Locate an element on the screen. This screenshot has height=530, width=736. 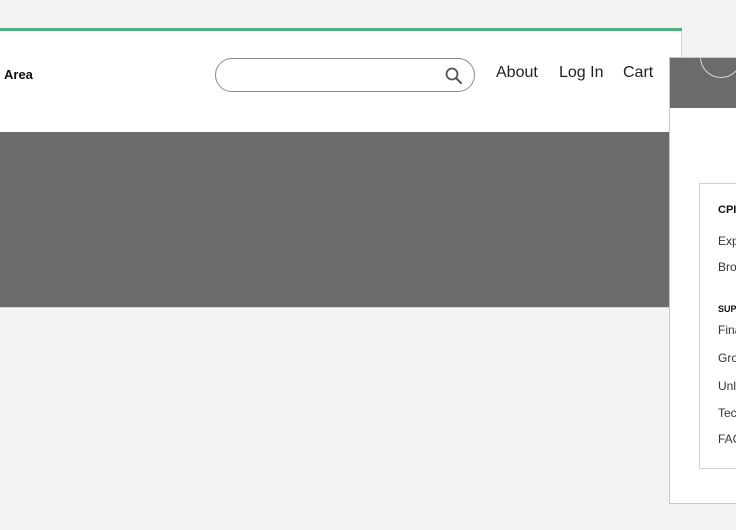
avatar is located at coordinates (718, 68).